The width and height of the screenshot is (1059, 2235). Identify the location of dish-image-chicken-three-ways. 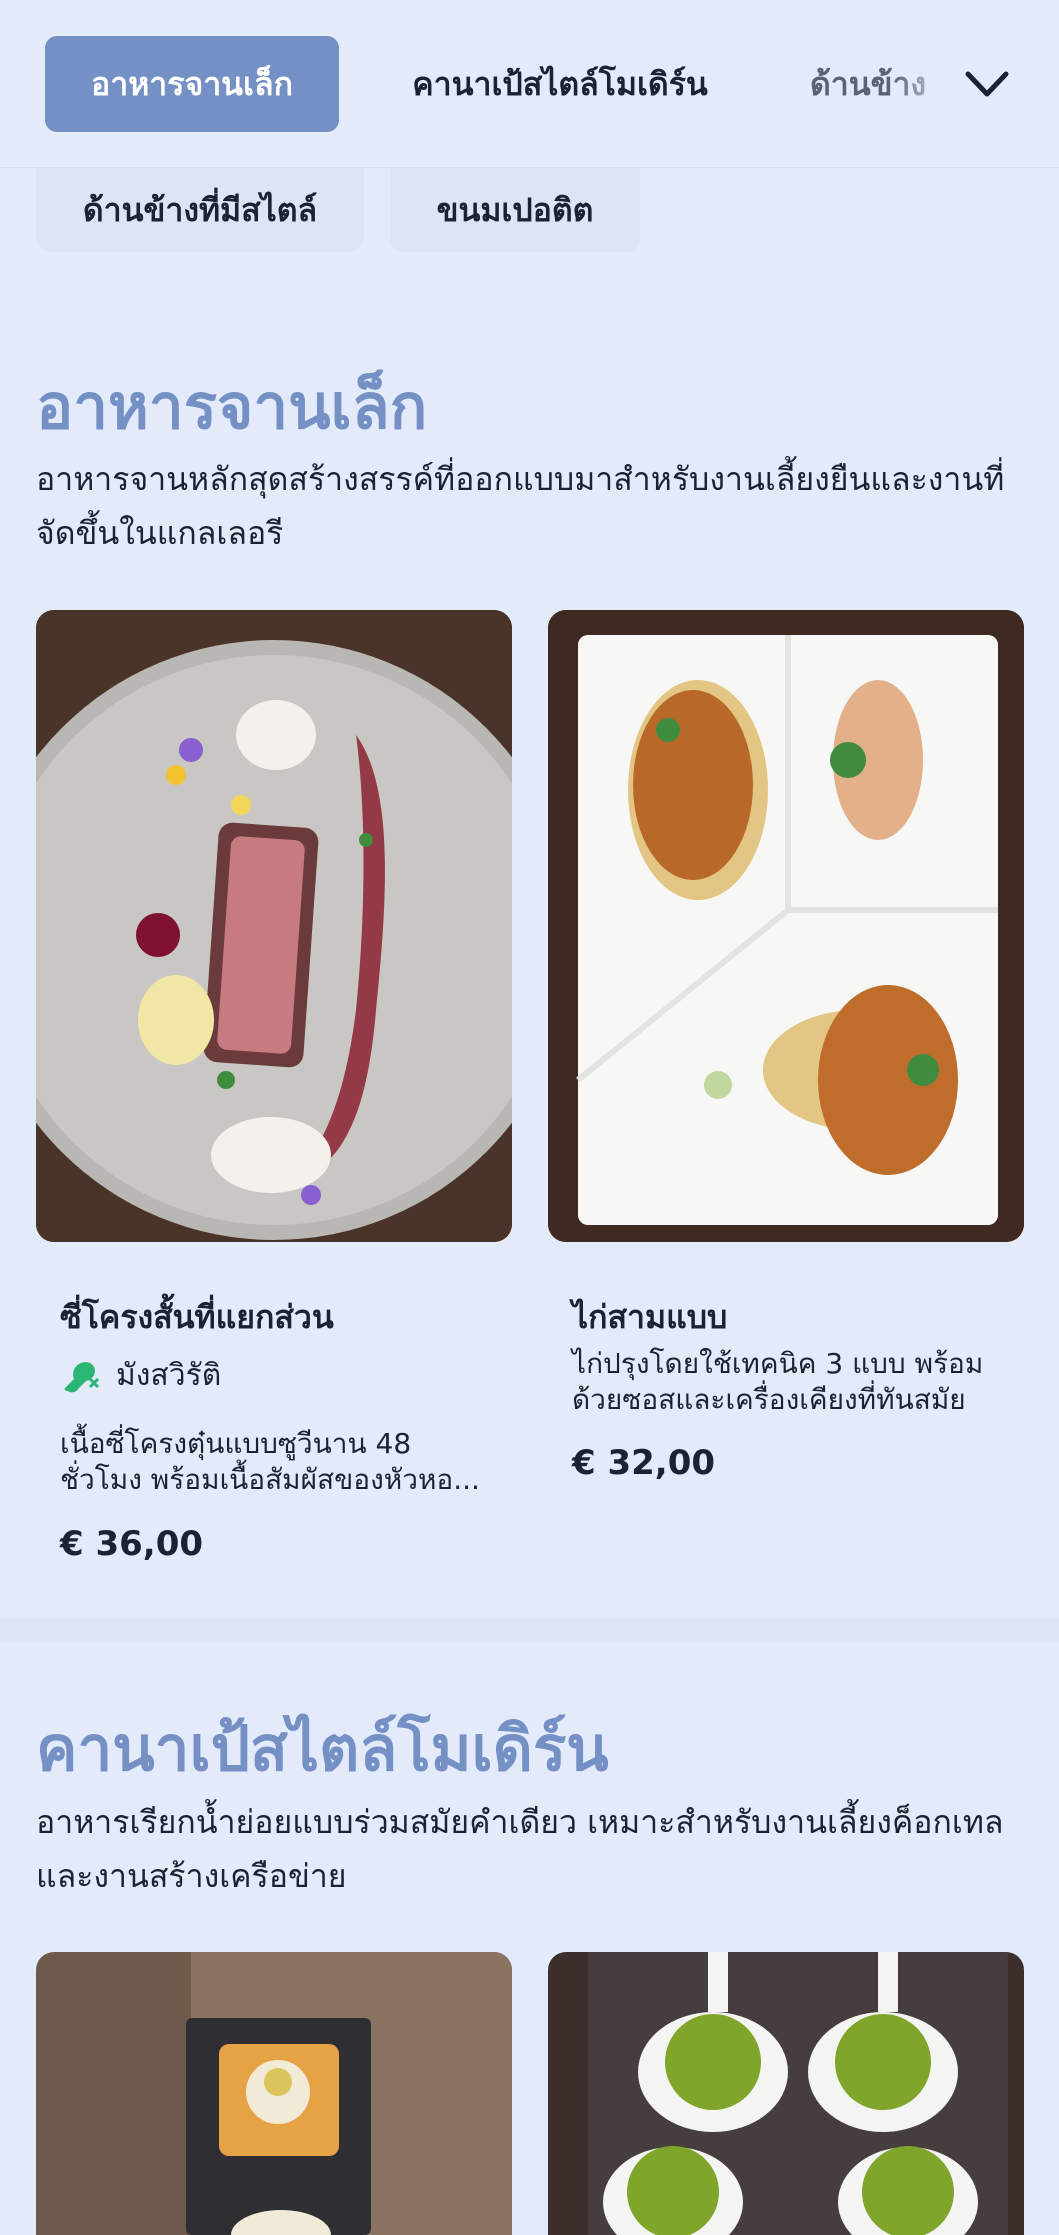
(786, 926).